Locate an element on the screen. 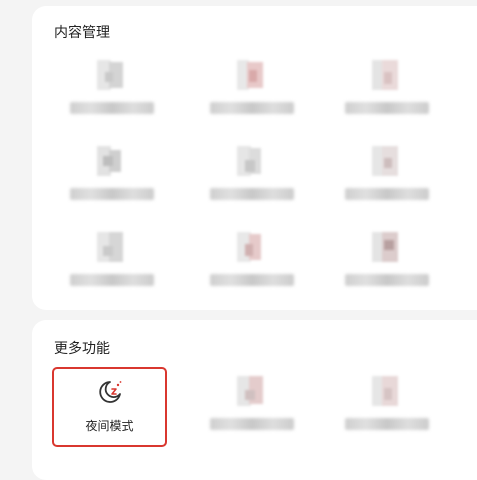 Image resolution: width=477 pixels, height=480 pixels. night-mode-button: 夜间模式 is located at coordinates (109, 407).